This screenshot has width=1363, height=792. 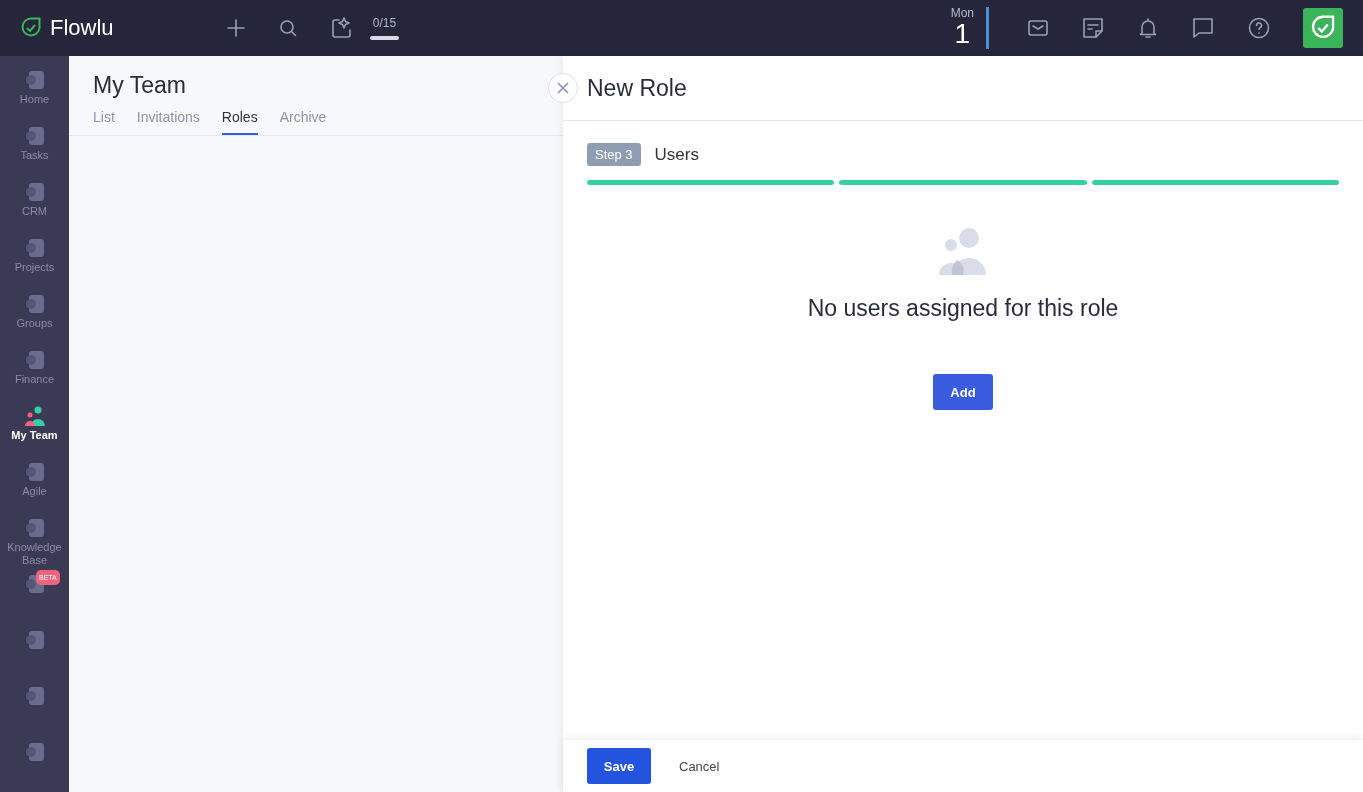 I want to click on sidebar-item: Home, so click(x=34, y=95).